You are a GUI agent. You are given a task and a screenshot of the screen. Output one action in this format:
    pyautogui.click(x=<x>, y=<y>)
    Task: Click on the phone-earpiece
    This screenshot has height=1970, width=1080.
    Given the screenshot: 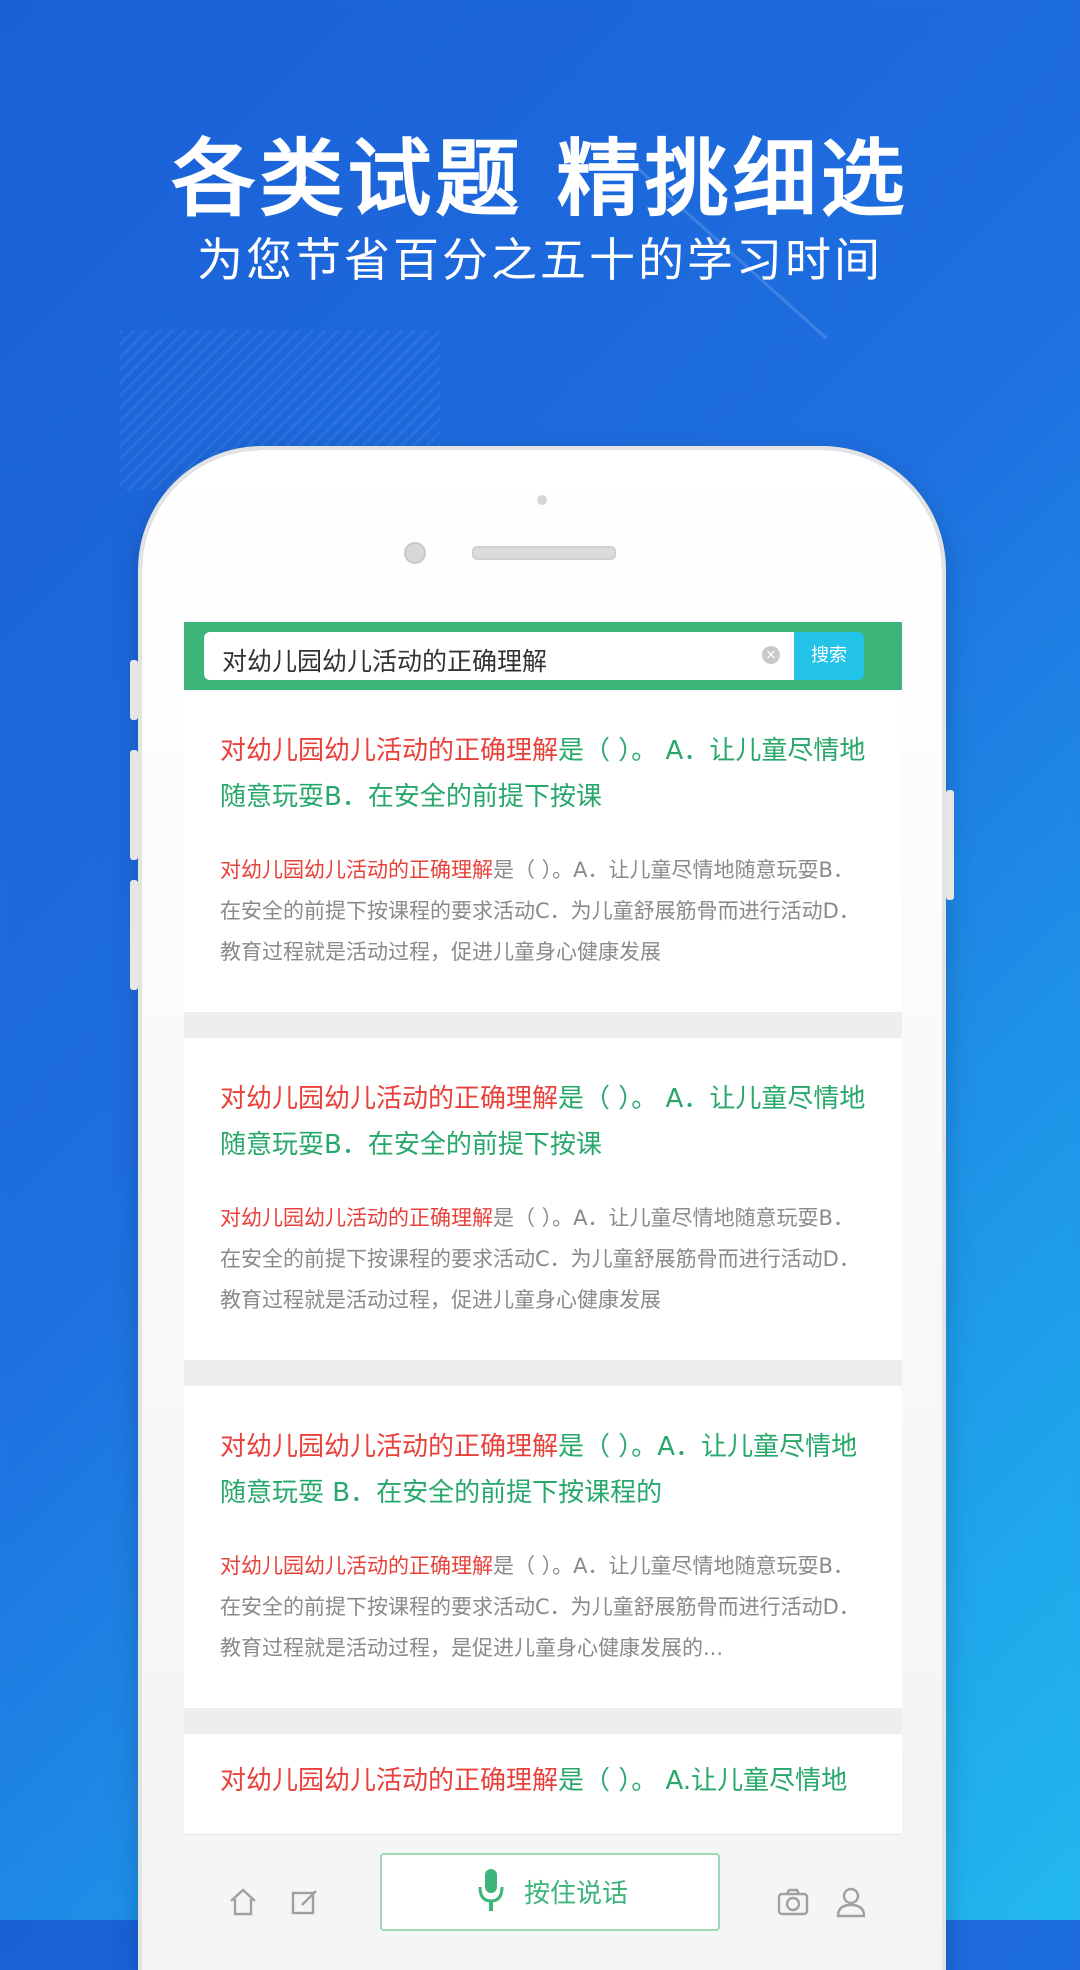 What is the action you would take?
    pyautogui.click(x=544, y=553)
    